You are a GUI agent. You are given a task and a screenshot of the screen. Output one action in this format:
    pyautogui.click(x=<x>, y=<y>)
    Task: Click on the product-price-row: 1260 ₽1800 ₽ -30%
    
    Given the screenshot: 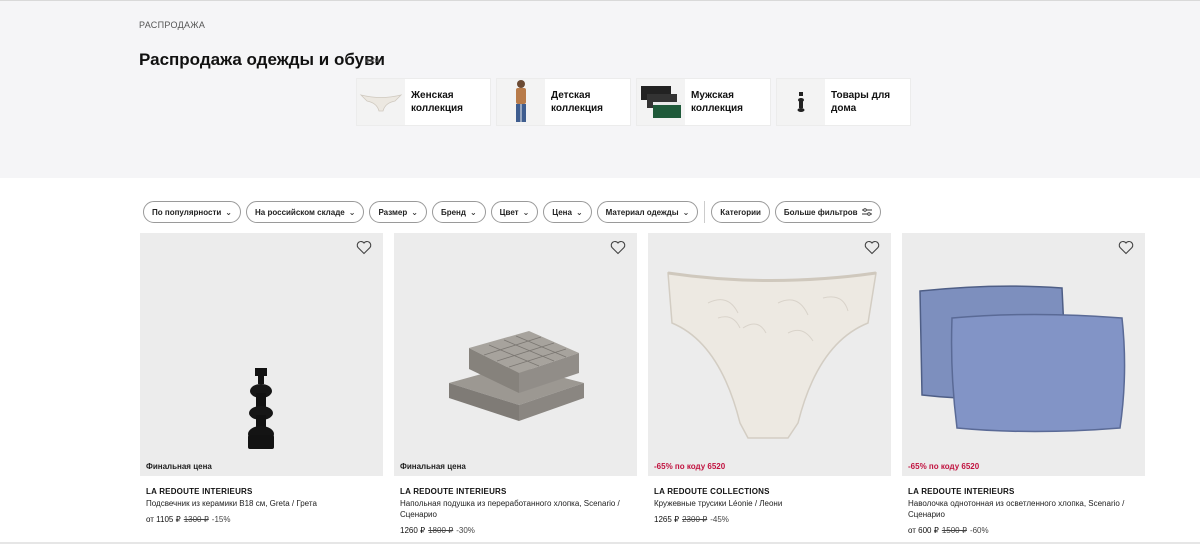 What is the action you would take?
    pyautogui.click(x=515, y=530)
    